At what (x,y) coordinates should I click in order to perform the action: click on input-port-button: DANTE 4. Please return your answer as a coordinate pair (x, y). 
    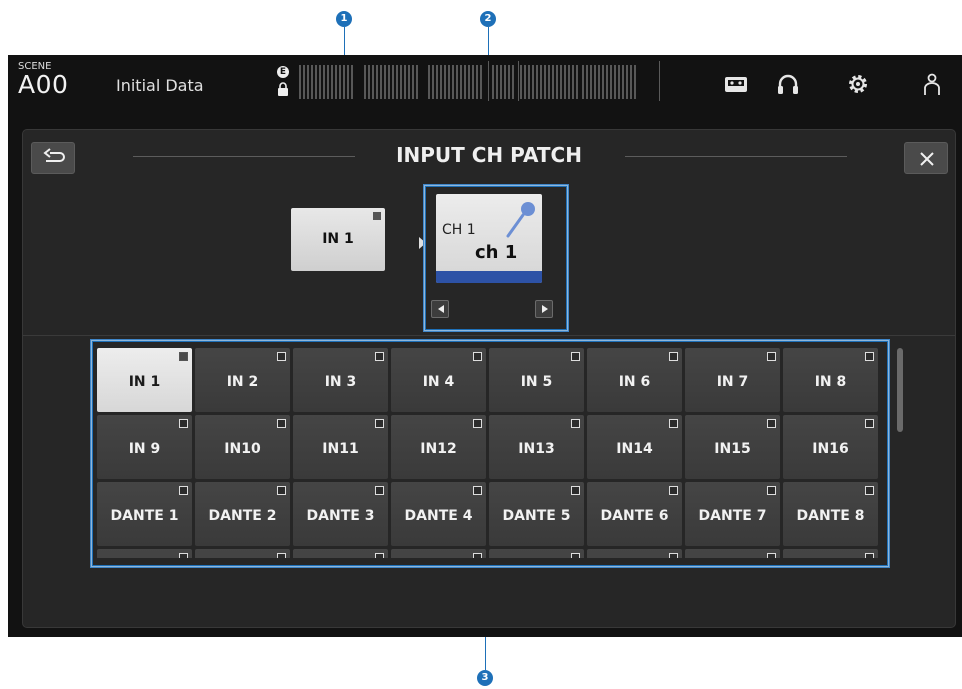
    Looking at the image, I should click on (438, 514).